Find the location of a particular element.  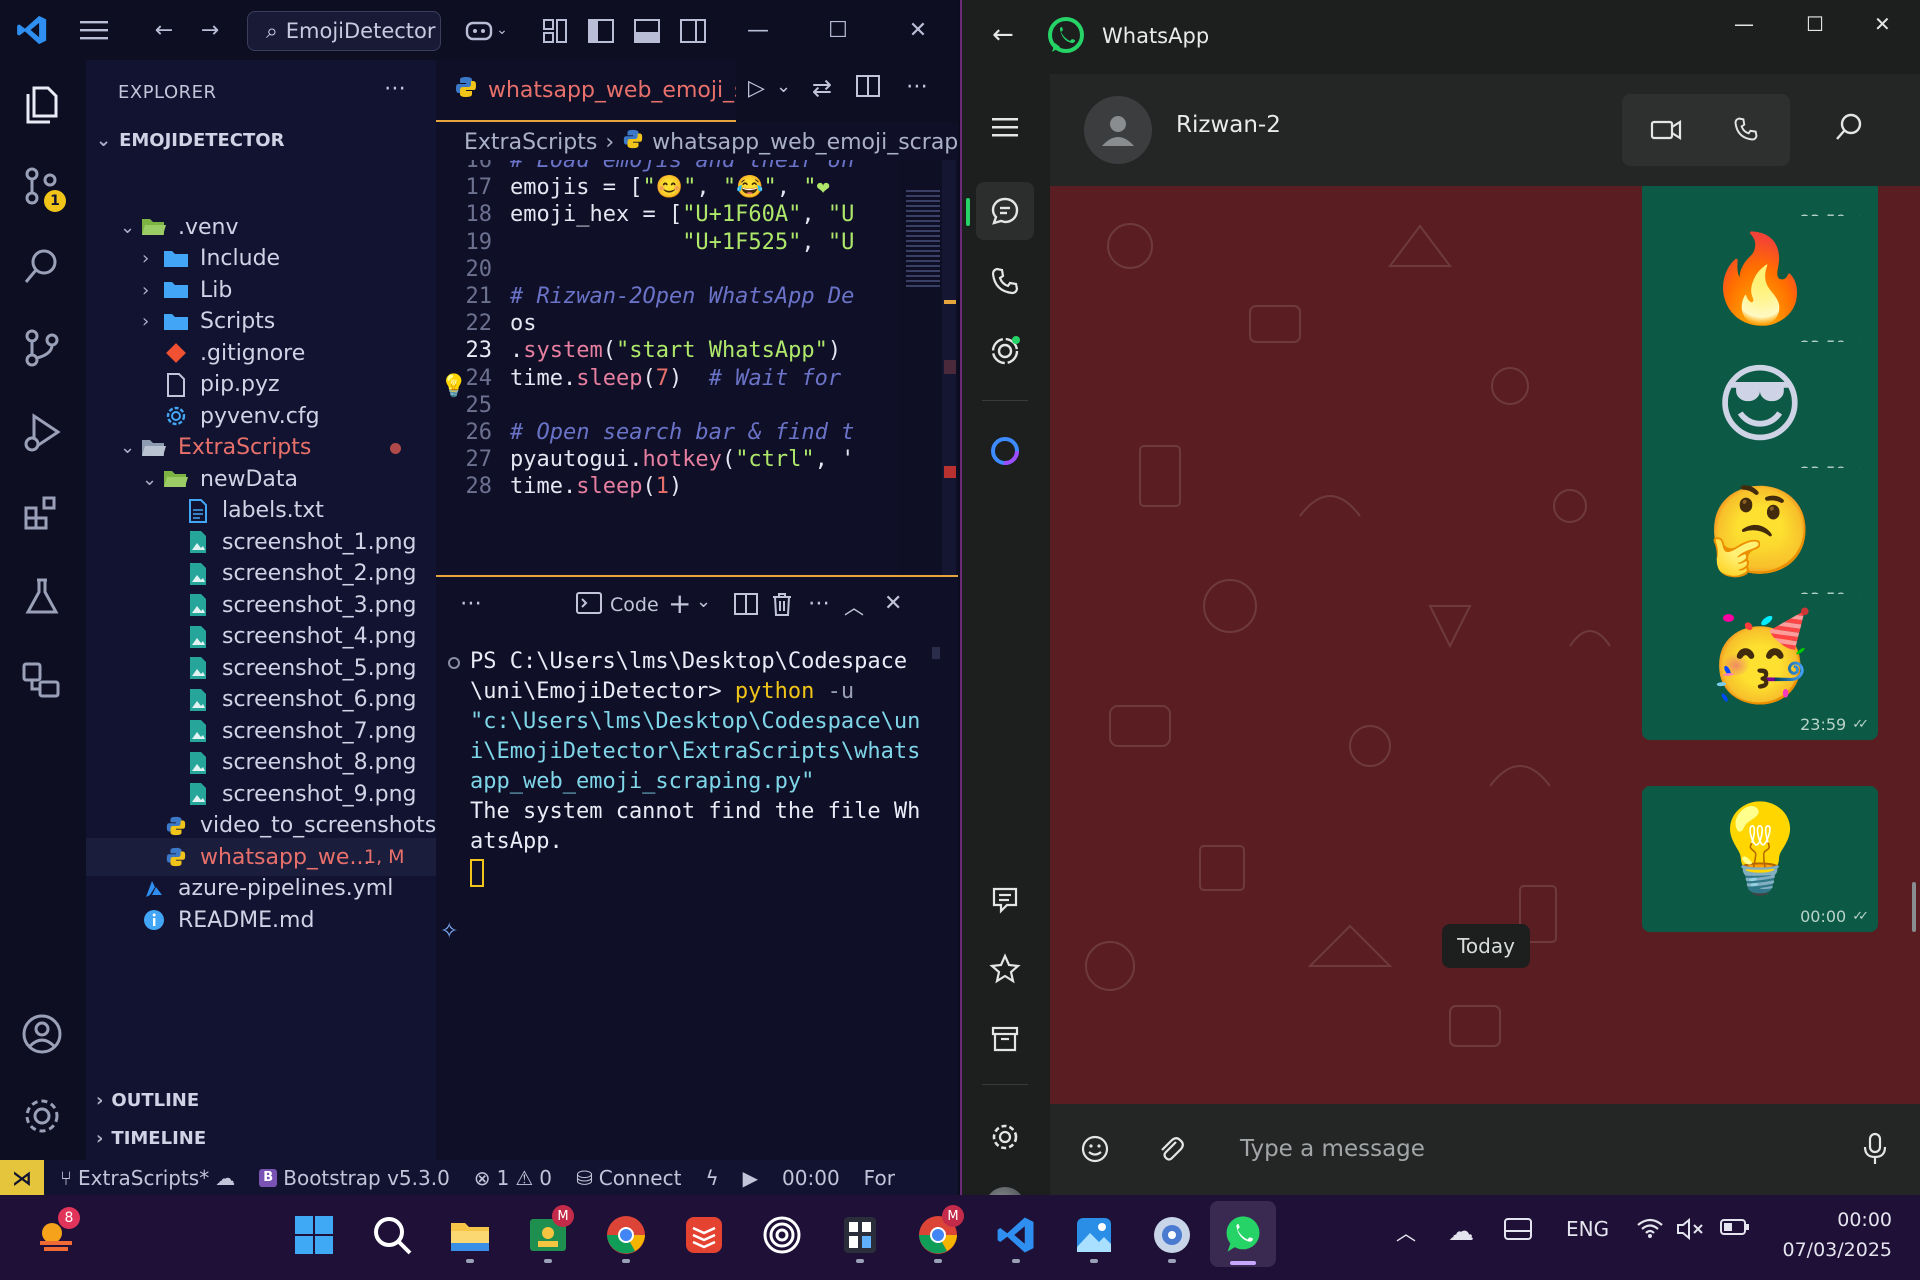

voice-call-icon is located at coordinates (1746, 131).